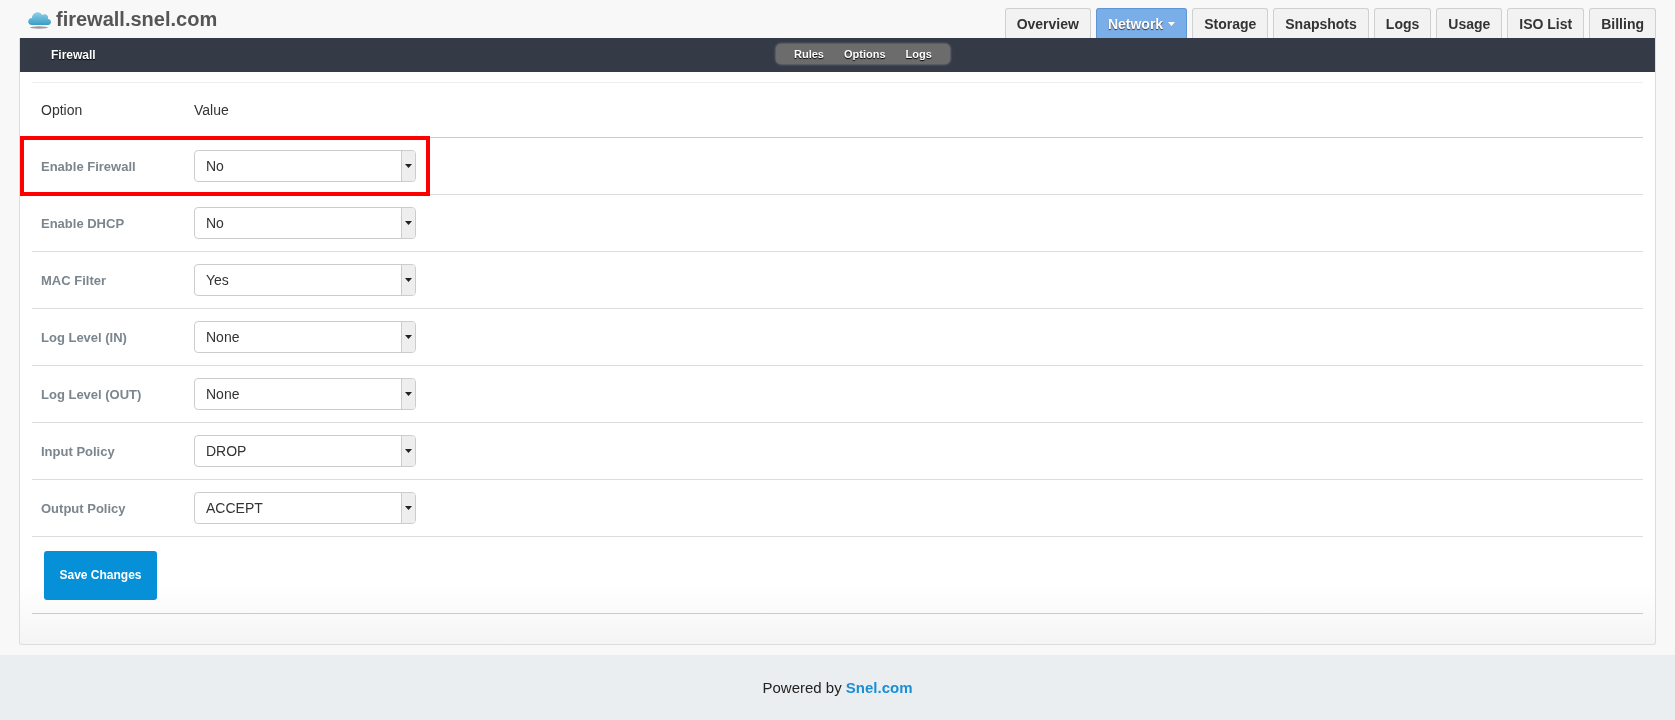  I want to click on select-field: DROP, so click(305, 451).